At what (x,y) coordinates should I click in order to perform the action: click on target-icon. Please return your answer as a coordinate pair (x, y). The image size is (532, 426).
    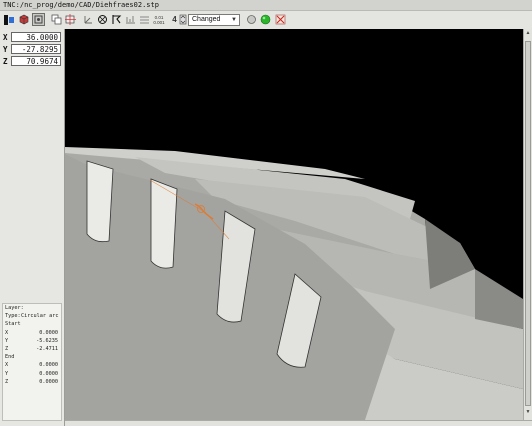
    Looking at the image, I should click on (70, 19).